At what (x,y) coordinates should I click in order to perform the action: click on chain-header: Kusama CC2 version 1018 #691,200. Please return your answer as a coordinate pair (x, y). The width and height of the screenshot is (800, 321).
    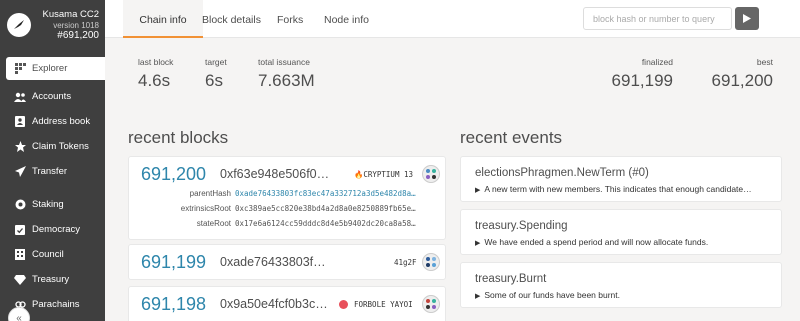
    Looking at the image, I should click on (52, 26).